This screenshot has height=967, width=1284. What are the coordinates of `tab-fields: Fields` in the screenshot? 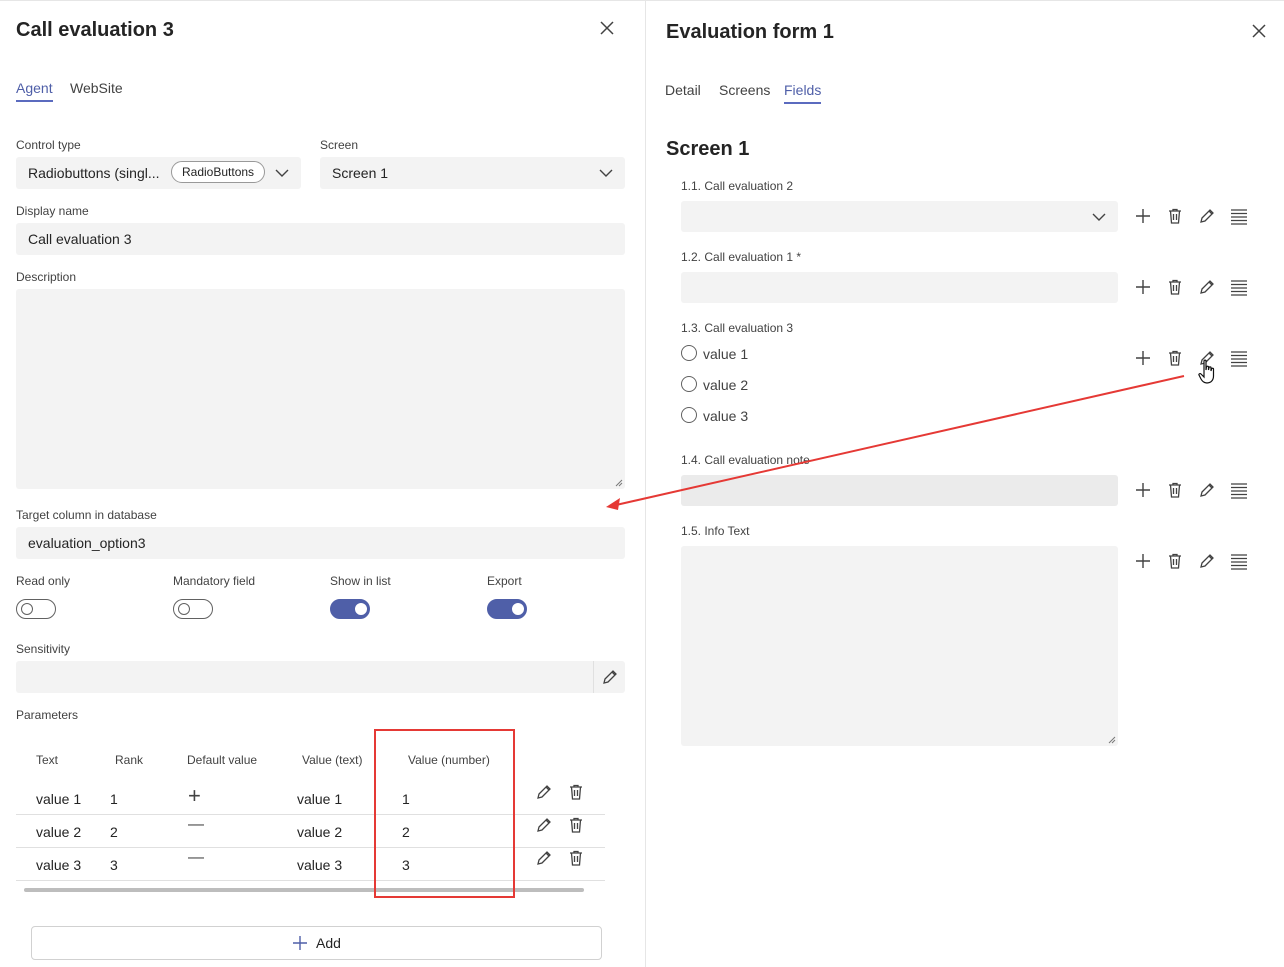 It's located at (803, 93).